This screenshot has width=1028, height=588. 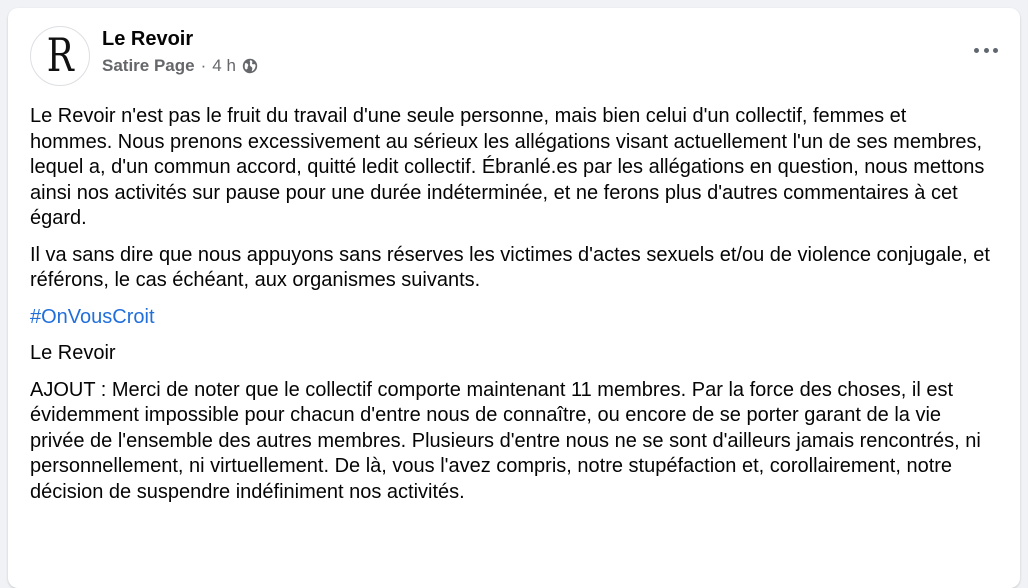 What do you see at coordinates (148, 65) in the screenshot?
I see `page-type-label: Satire Page` at bounding box center [148, 65].